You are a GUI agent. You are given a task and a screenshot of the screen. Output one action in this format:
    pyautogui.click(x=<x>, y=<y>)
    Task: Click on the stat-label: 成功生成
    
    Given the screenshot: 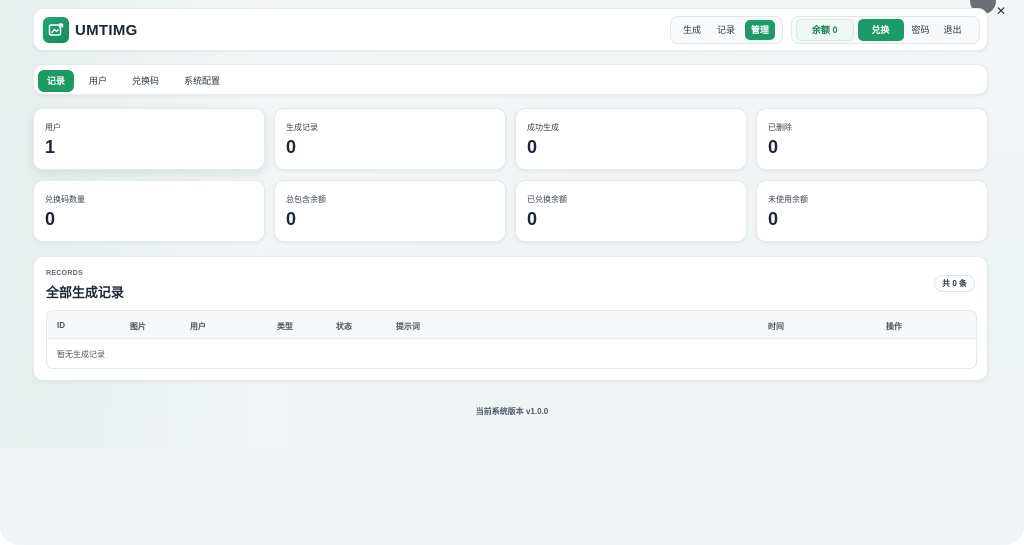 What is the action you would take?
    pyautogui.click(x=543, y=127)
    